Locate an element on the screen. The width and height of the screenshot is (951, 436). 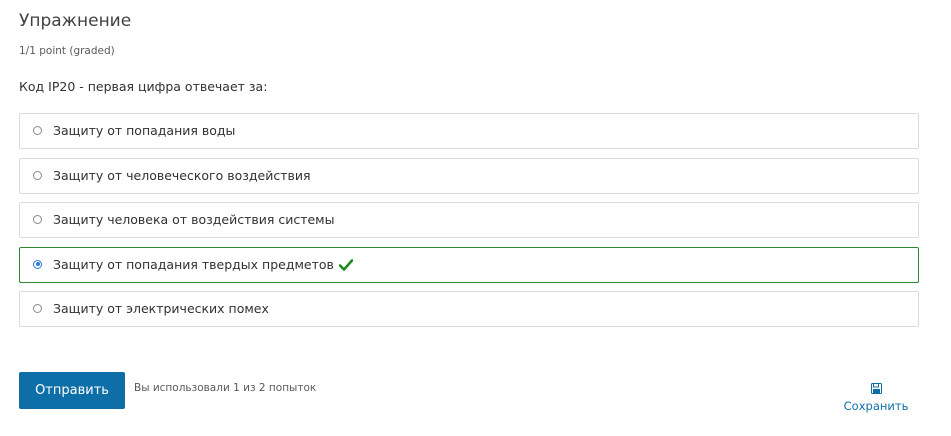
answer-option-label-wrap: Защиту от попадания твердых предметов is located at coordinates (203, 265).